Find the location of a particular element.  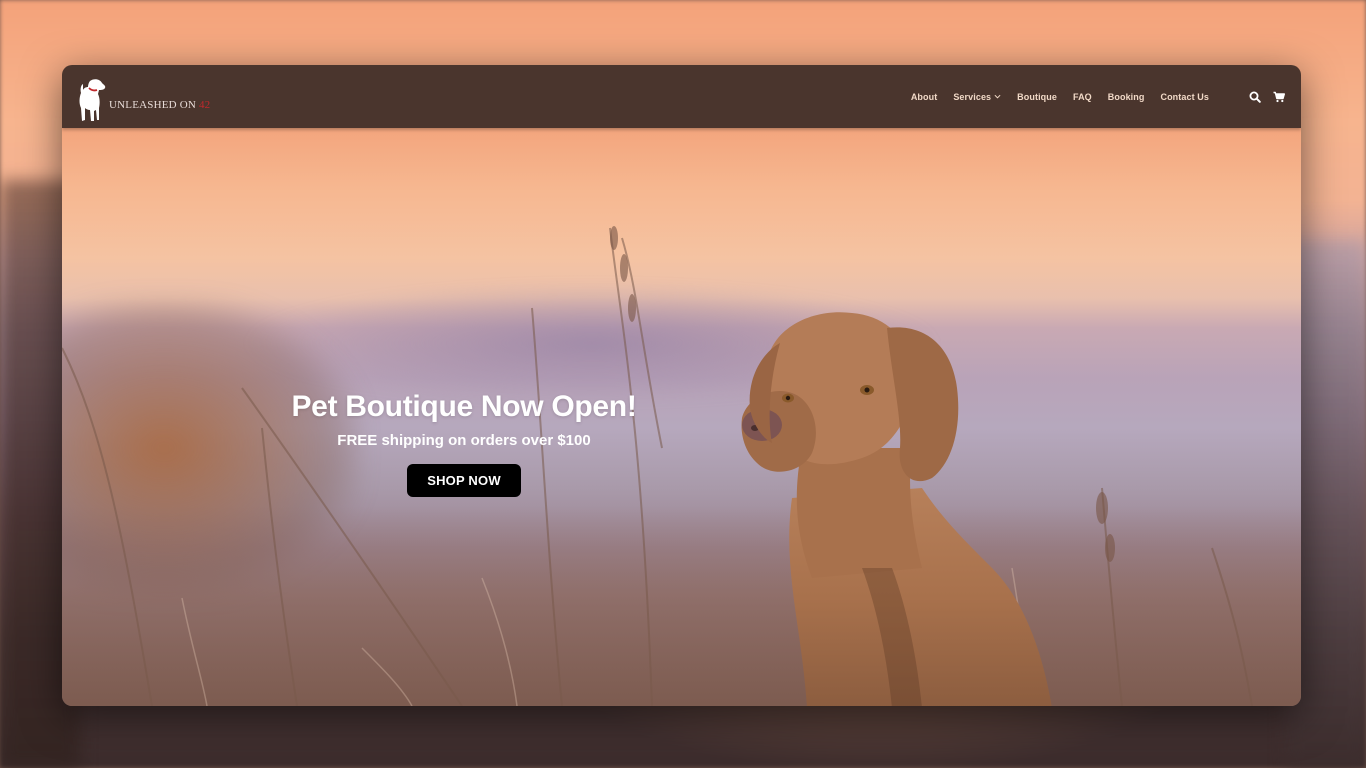

logo-text: UNLEASHED ON 42 is located at coordinates (160, 104).